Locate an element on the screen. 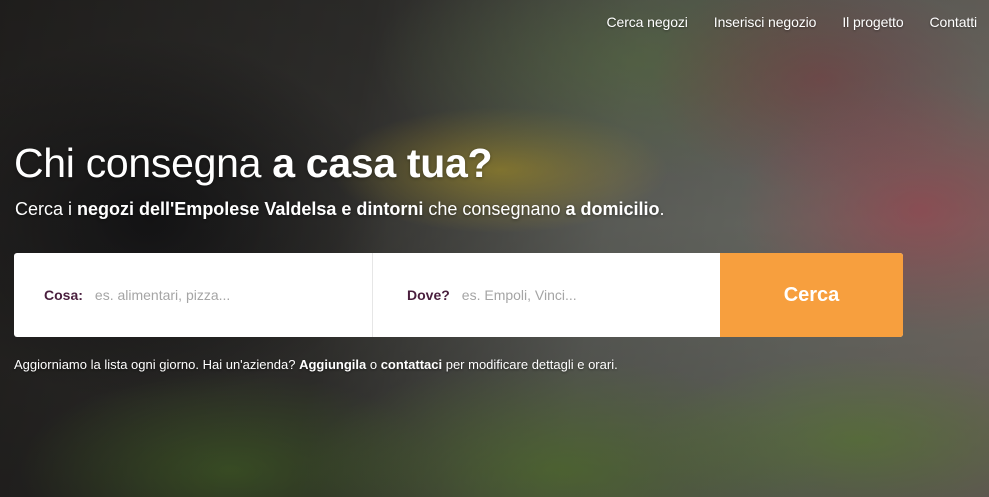 The height and width of the screenshot is (497, 989). nav-il-progetto: Il progetto is located at coordinates (872, 22).